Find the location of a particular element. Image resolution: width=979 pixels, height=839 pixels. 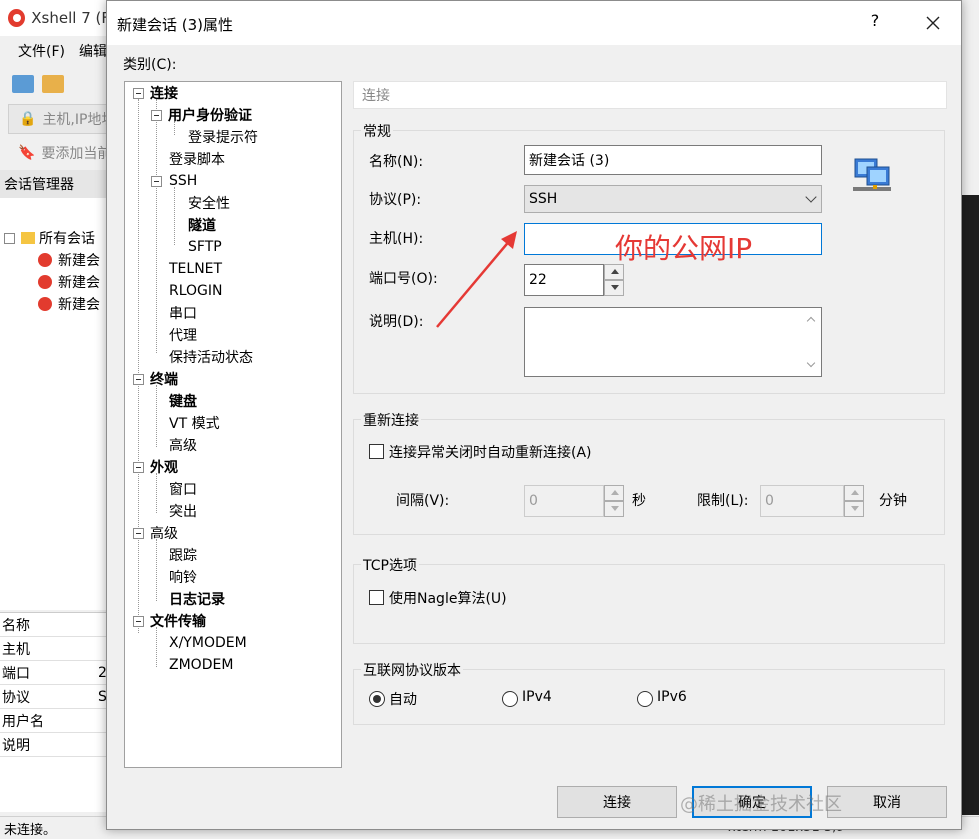

ipv4-radio is located at coordinates (510, 699).